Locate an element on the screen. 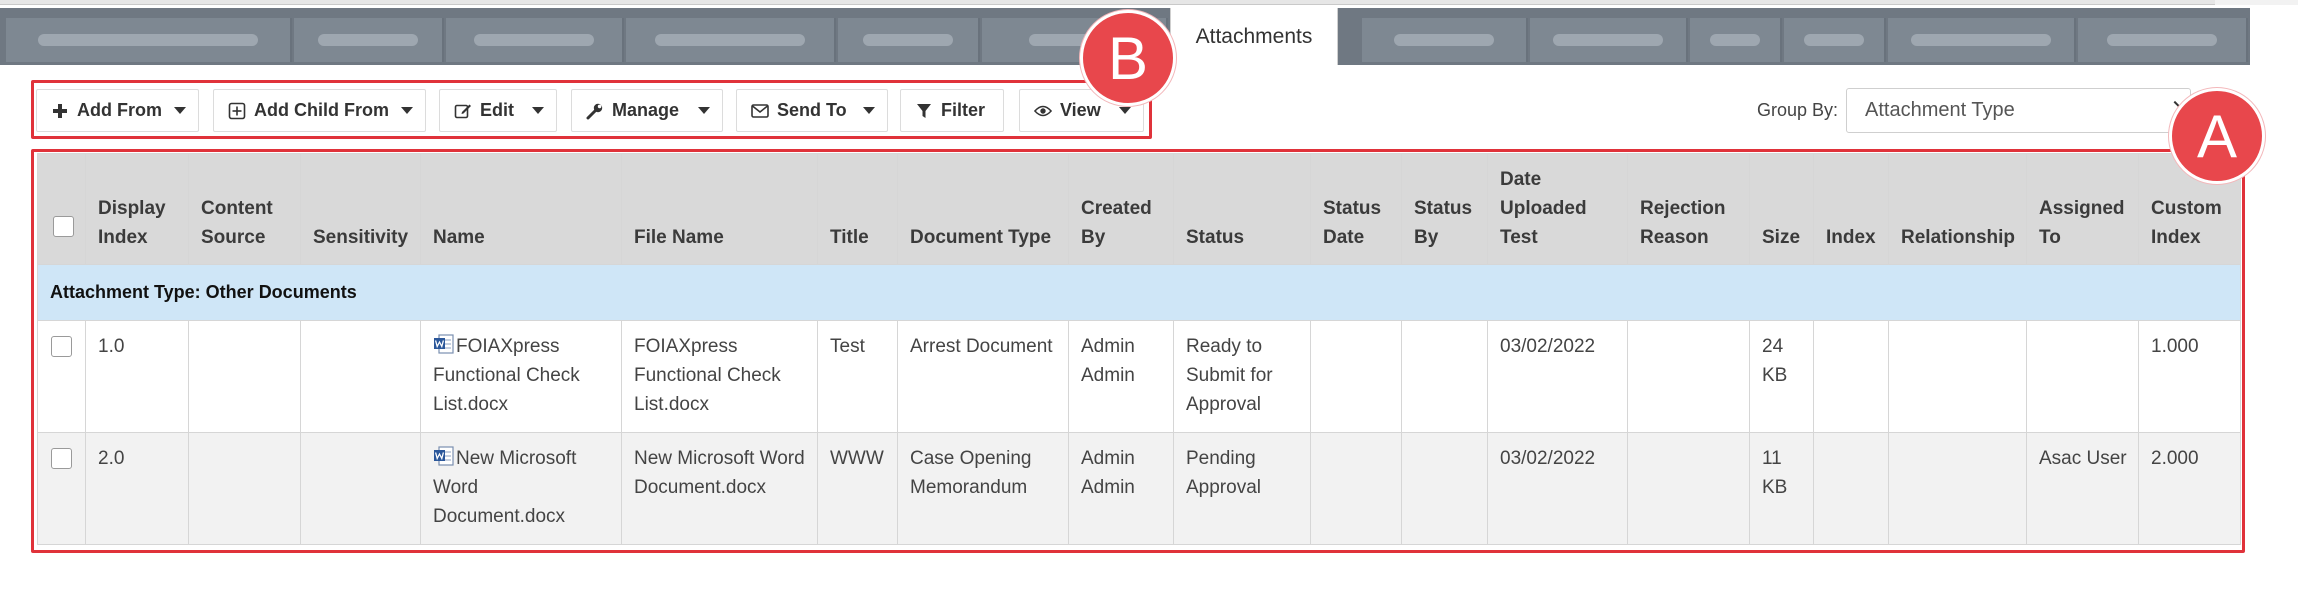 The height and width of the screenshot is (595, 2298). group-by-selected-value: Attachment Type is located at coordinates (1940, 110).